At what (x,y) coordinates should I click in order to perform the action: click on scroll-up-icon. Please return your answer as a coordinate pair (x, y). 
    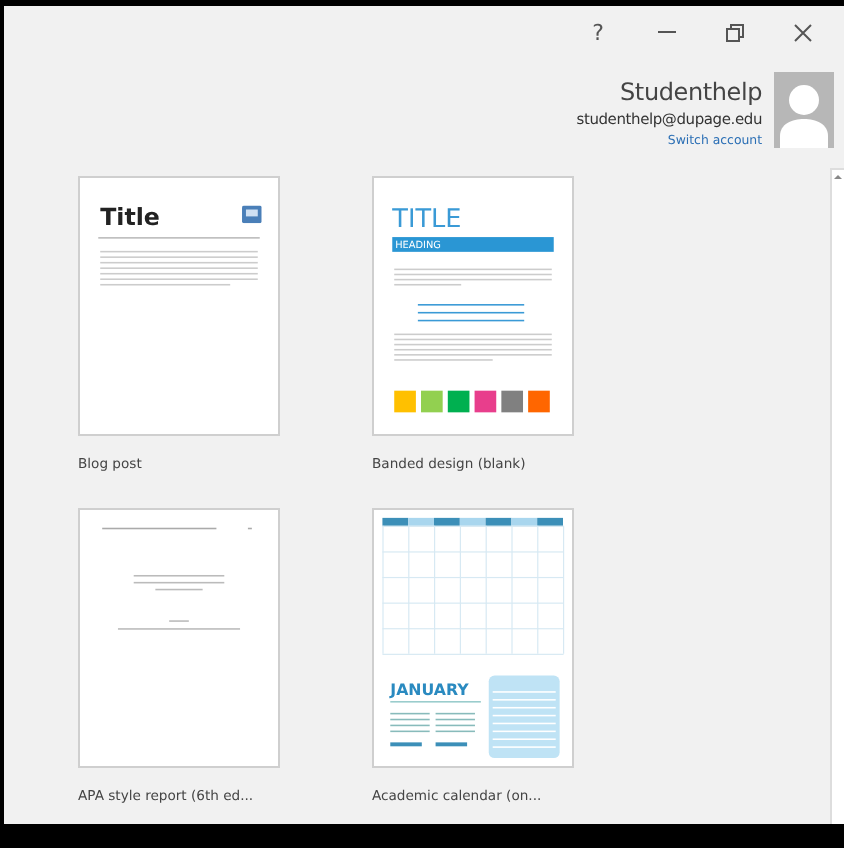
    Looking at the image, I should click on (838, 177).